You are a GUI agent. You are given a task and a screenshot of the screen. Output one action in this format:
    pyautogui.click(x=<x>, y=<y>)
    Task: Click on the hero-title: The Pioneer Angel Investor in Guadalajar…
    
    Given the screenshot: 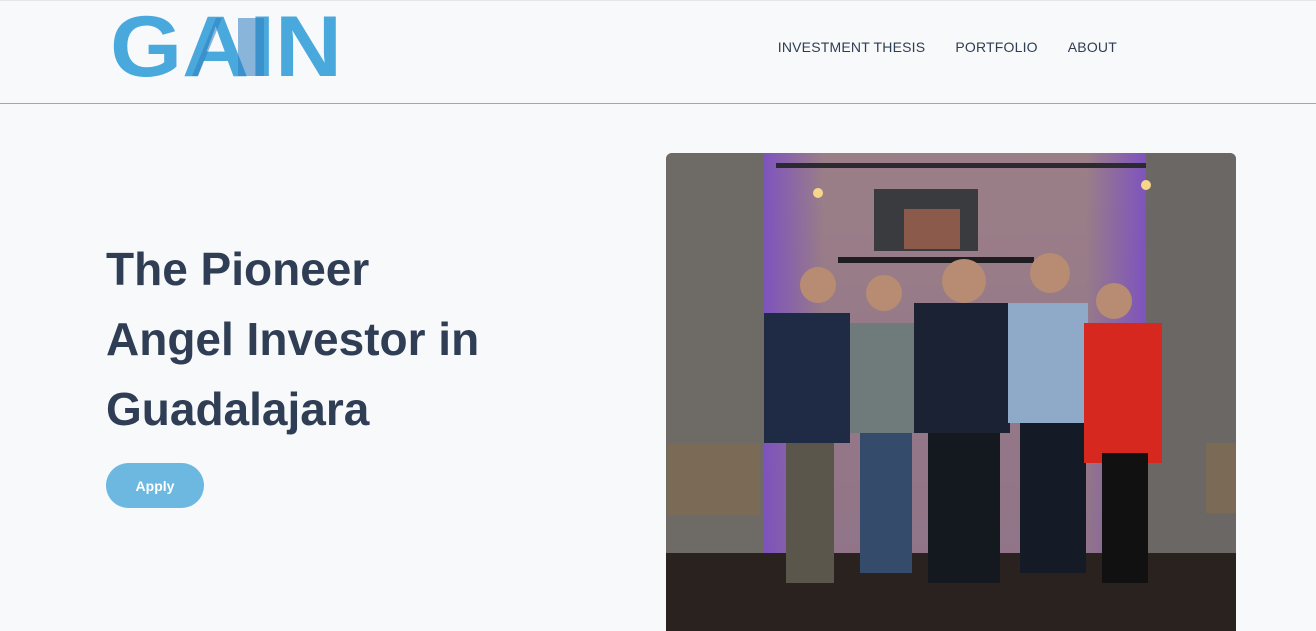 What is the action you would take?
    pyautogui.click(x=316, y=339)
    